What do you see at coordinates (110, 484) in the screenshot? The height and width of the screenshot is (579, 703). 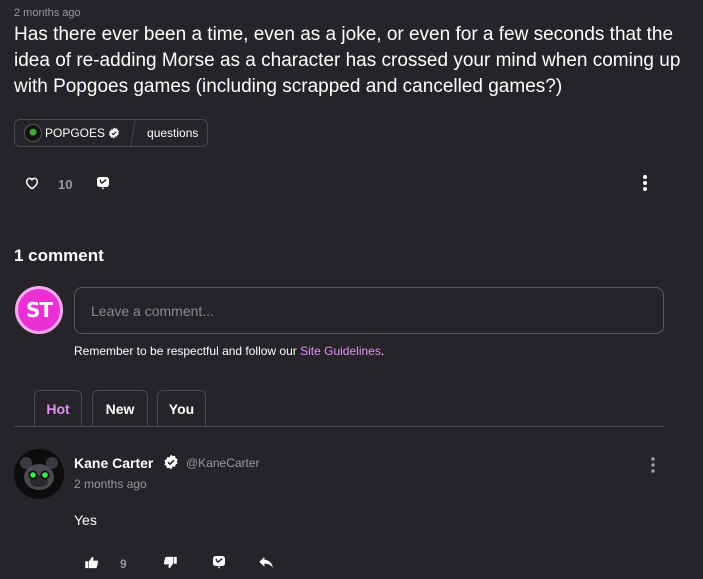 I see `comment-timestamp: 2 months ago` at bounding box center [110, 484].